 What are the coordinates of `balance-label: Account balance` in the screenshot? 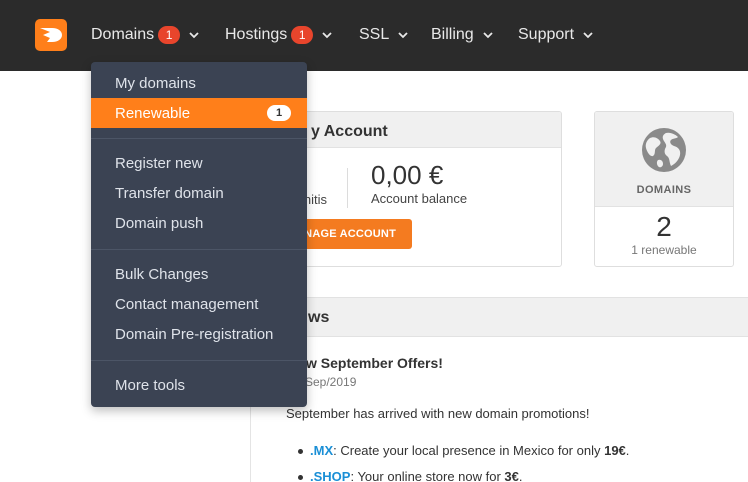 It's located at (419, 198).